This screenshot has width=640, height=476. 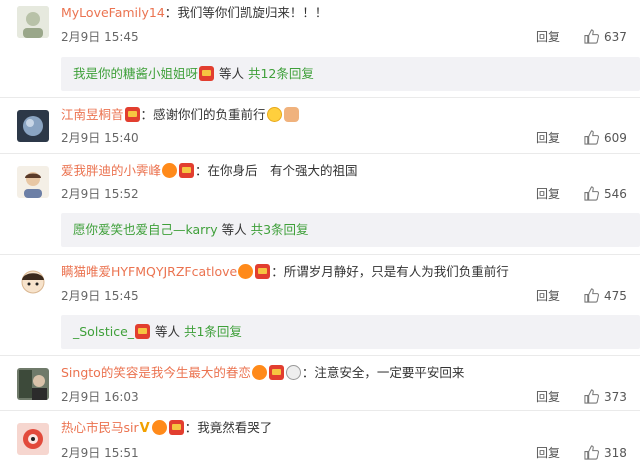 I want to click on reply-count-link: 共3条回复, so click(x=280, y=229).